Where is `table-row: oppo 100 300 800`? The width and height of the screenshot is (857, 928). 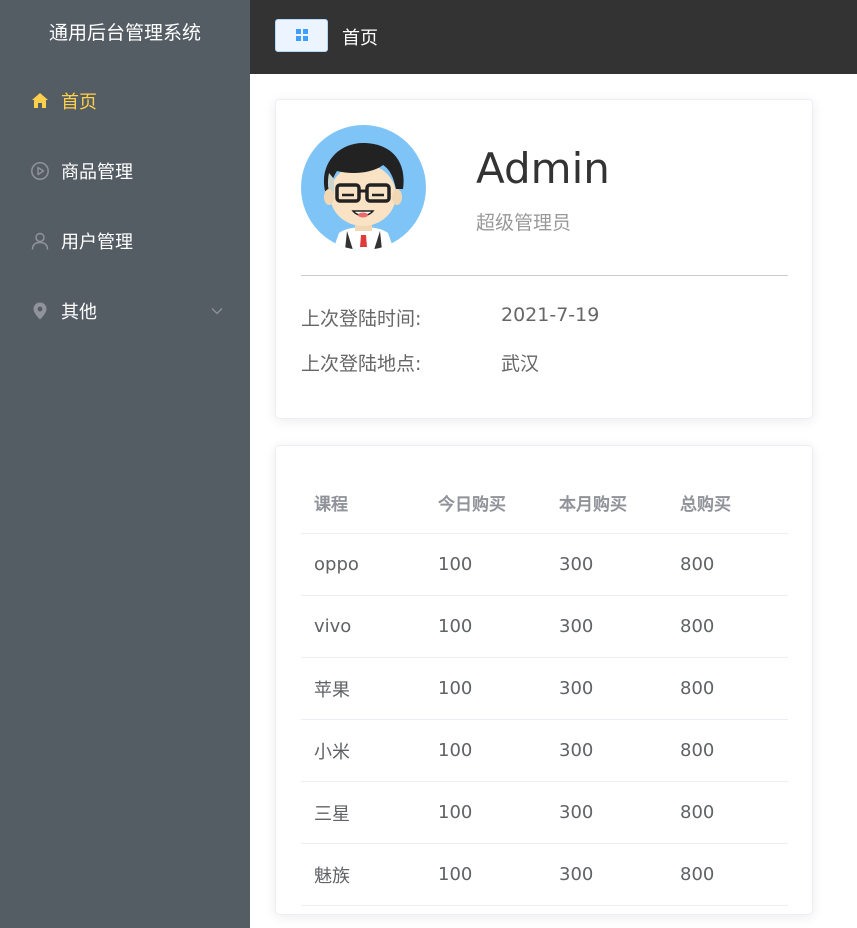
table-row: oppo 100 300 800 is located at coordinates (544, 564).